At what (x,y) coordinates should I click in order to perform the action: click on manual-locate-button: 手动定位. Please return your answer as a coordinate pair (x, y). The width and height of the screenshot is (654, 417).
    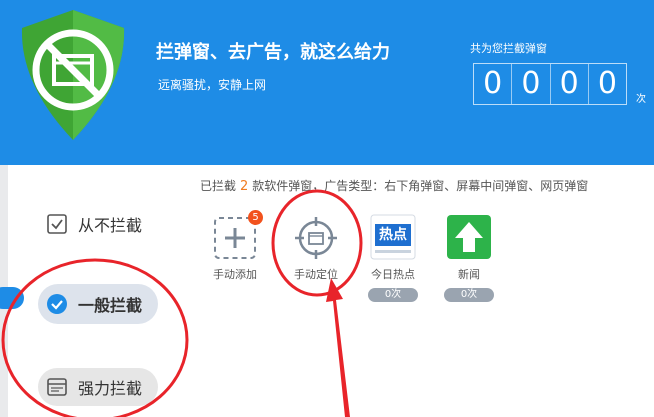
    Looking at the image, I should click on (316, 249).